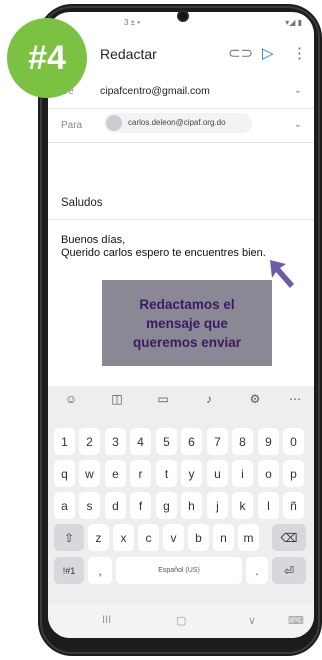  What do you see at coordinates (268, 505) in the screenshot?
I see `key-l: l` at bounding box center [268, 505].